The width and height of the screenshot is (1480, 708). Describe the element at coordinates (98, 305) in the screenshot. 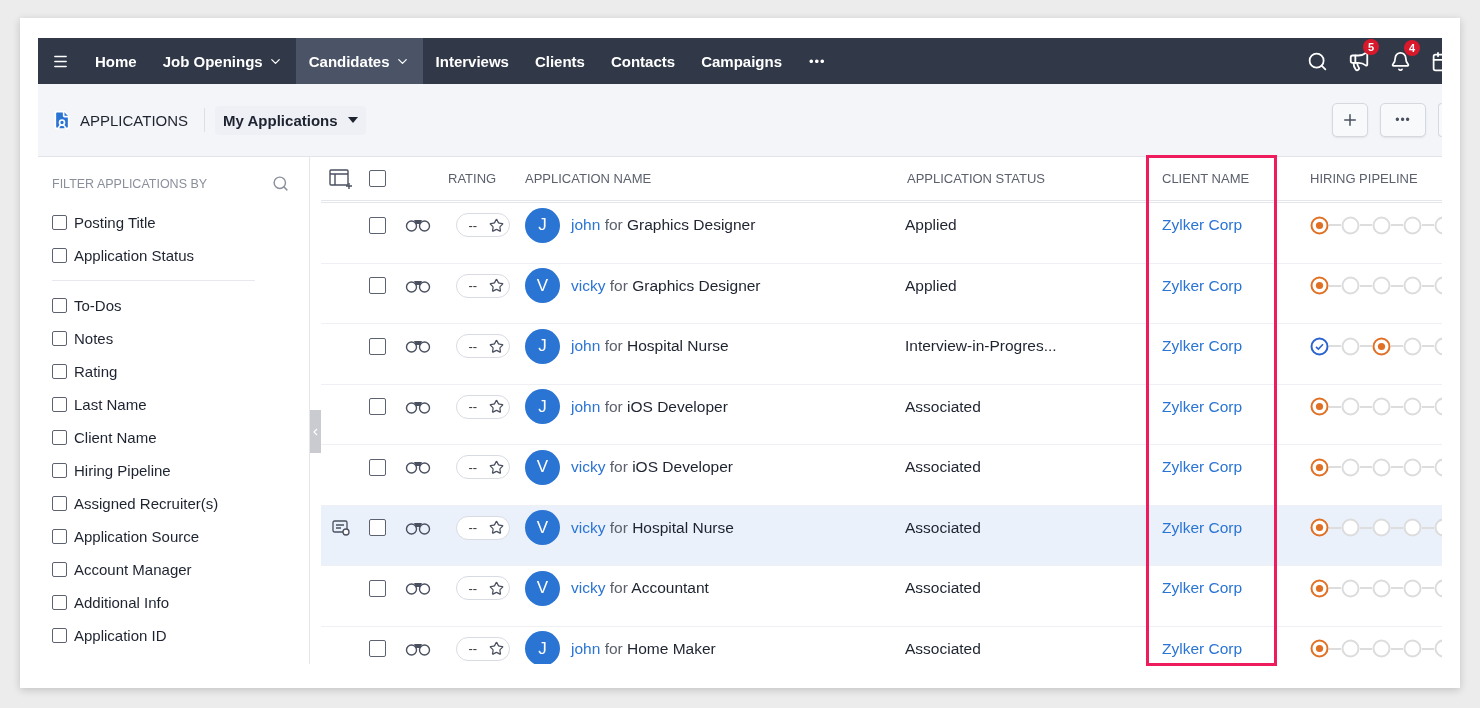

I see `filter-label: To-Dos` at that location.